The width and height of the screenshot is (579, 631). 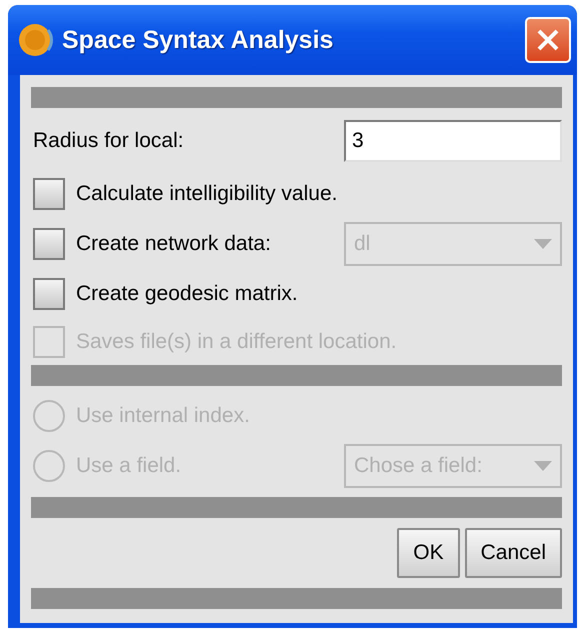 I want to click on close-icon, so click(x=548, y=40).